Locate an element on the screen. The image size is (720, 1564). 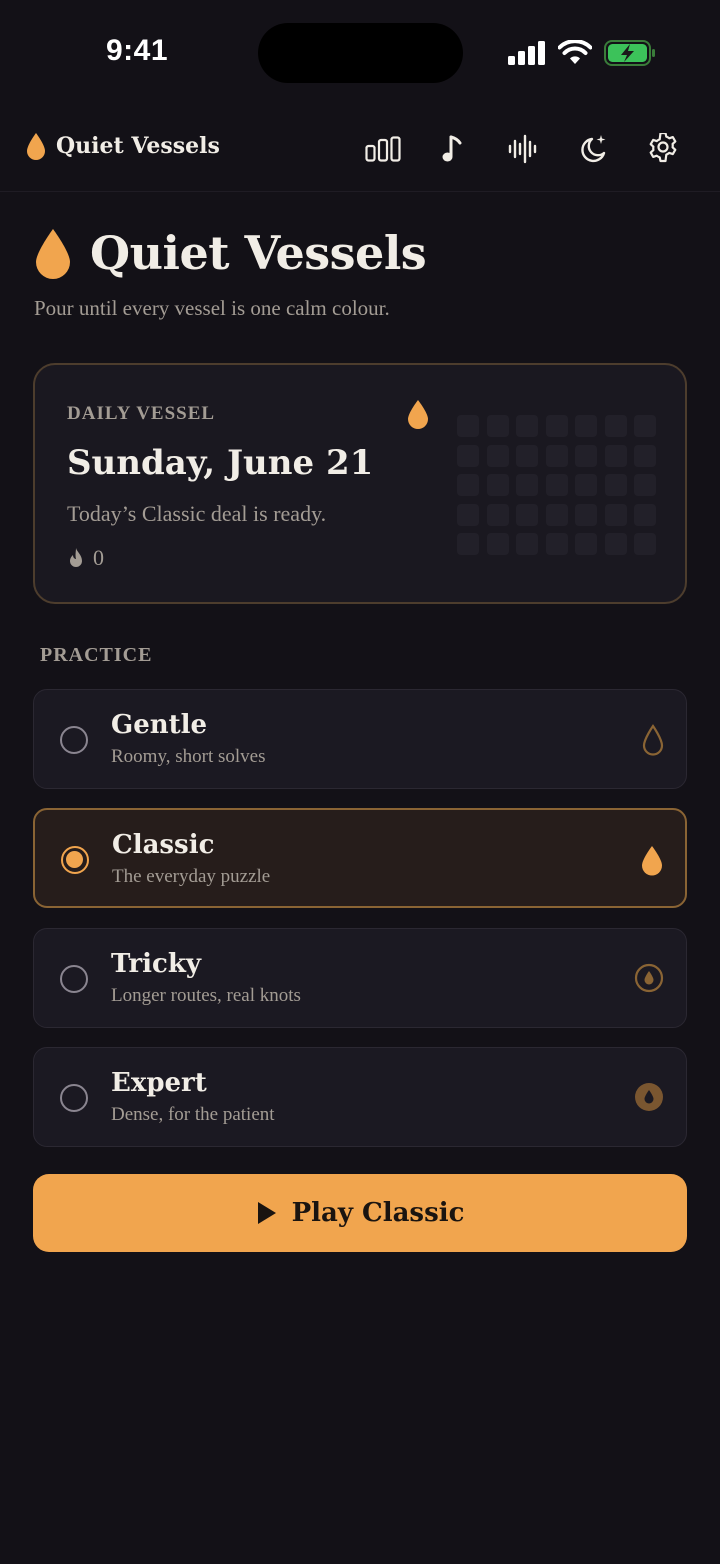
flame-icon is located at coordinates (76, 557).